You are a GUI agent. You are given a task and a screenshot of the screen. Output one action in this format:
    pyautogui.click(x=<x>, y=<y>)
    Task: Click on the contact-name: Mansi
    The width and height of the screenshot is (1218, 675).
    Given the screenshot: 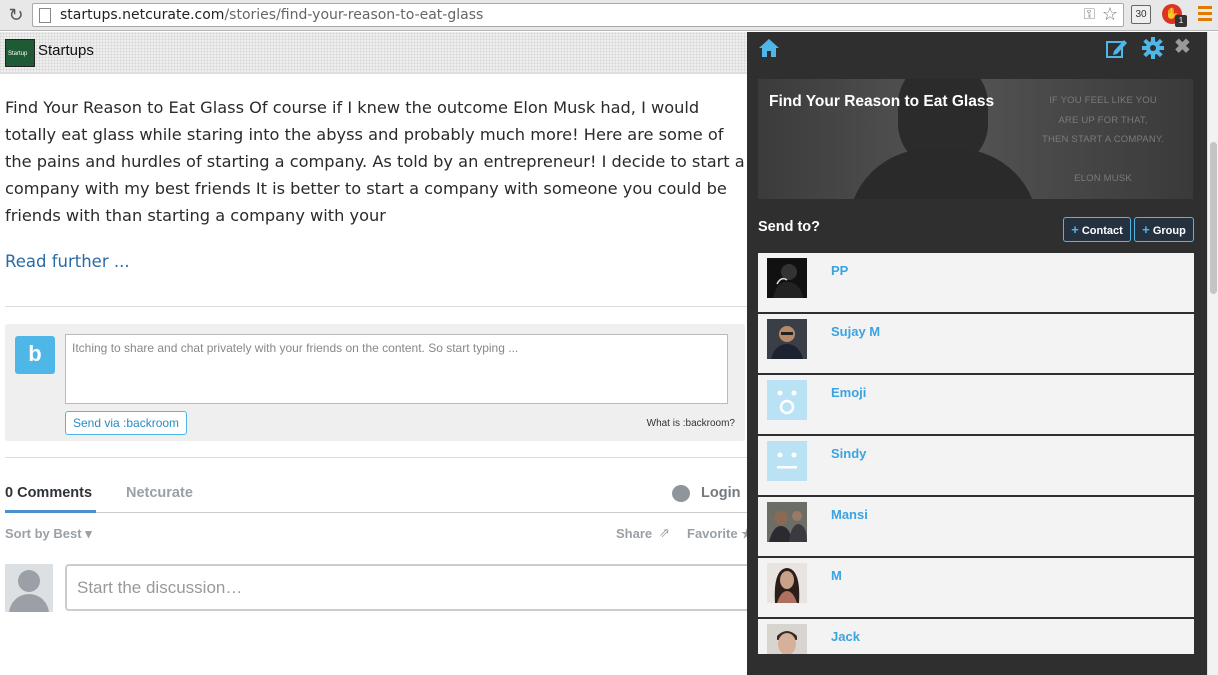 What is the action you would take?
    pyautogui.click(x=849, y=514)
    